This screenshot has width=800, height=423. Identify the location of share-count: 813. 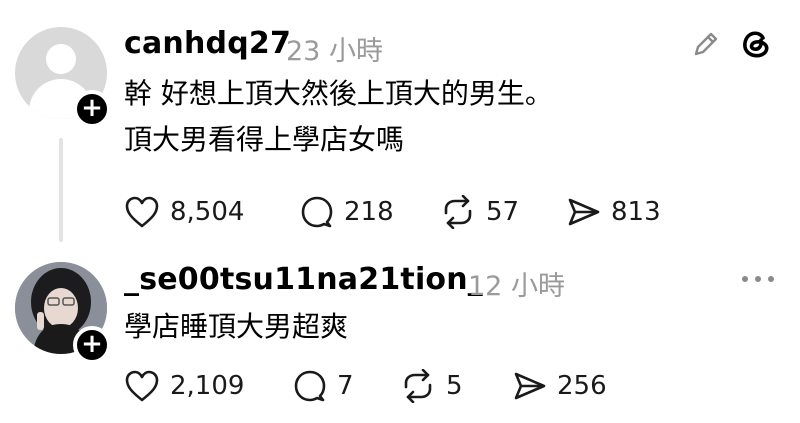
(636, 212).